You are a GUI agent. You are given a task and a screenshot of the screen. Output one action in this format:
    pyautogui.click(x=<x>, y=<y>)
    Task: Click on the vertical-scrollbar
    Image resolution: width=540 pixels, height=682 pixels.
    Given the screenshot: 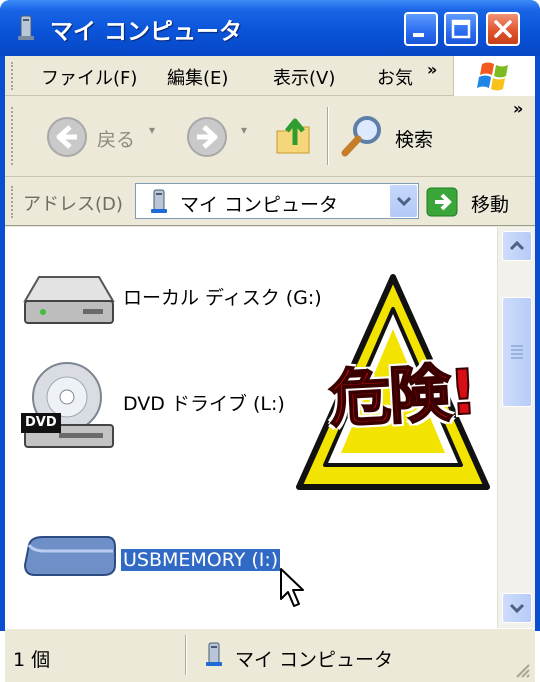 What is the action you would take?
    pyautogui.click(x=516, y=427)
    